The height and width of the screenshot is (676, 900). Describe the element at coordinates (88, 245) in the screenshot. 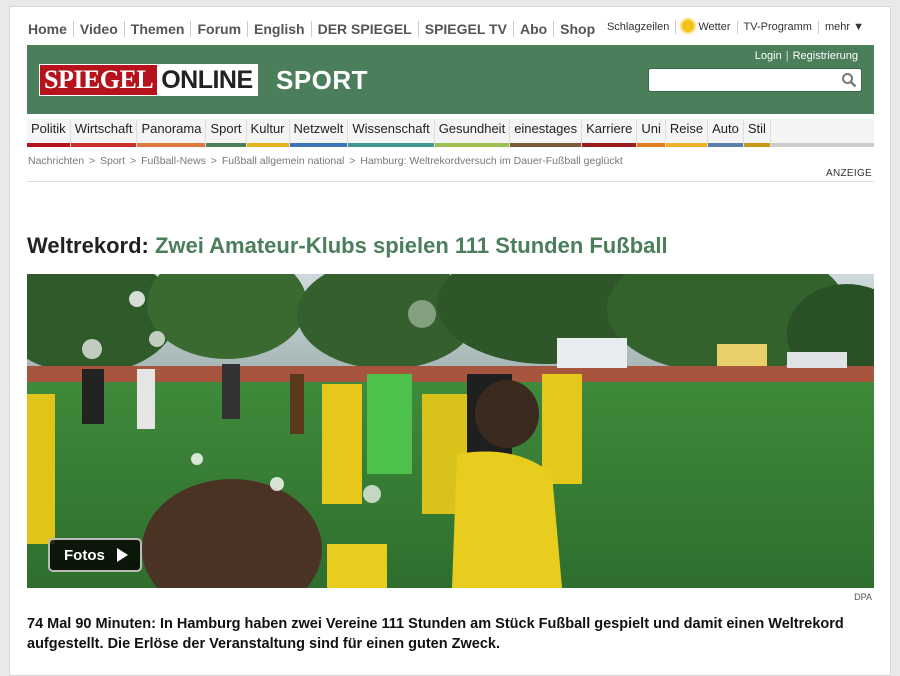

I see `headline-kicker: Weltrekord:` at that location.